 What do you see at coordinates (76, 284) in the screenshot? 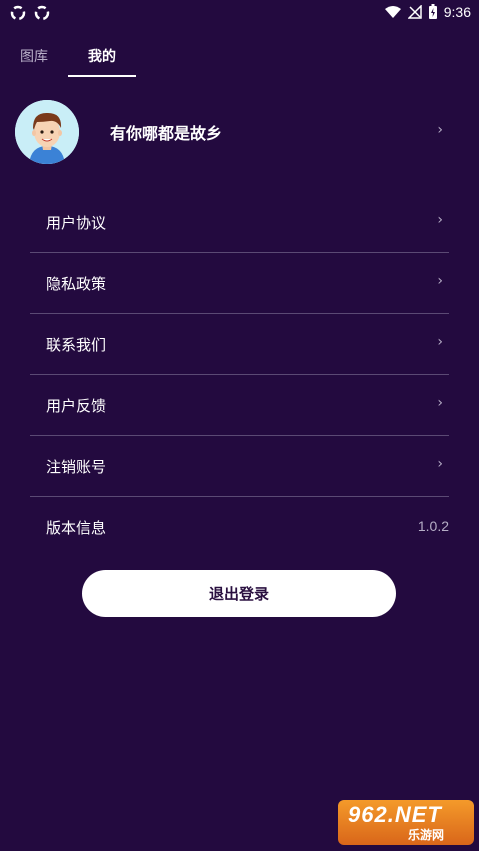
I see `menu-item-label: 隐私政策` at bounding box center [76, 284].